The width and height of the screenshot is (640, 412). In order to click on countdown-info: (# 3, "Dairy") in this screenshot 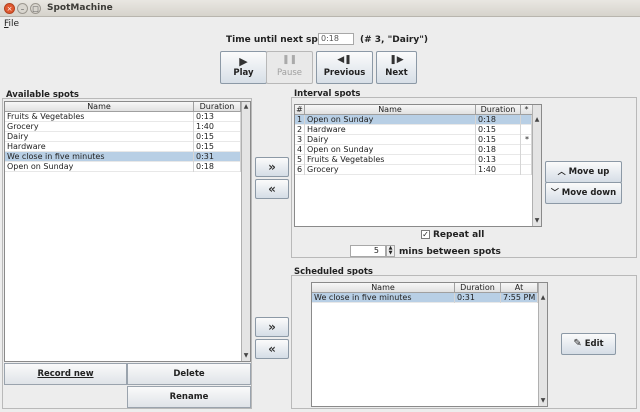, I will do `click(394, 40)`.